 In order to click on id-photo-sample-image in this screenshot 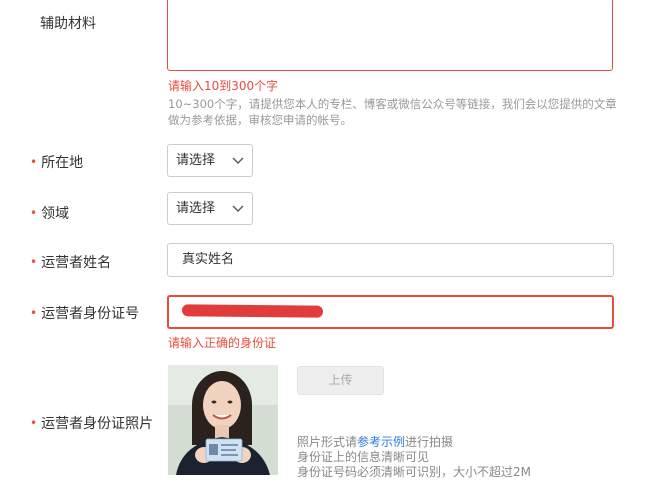, I will do `click(223, 420)`.